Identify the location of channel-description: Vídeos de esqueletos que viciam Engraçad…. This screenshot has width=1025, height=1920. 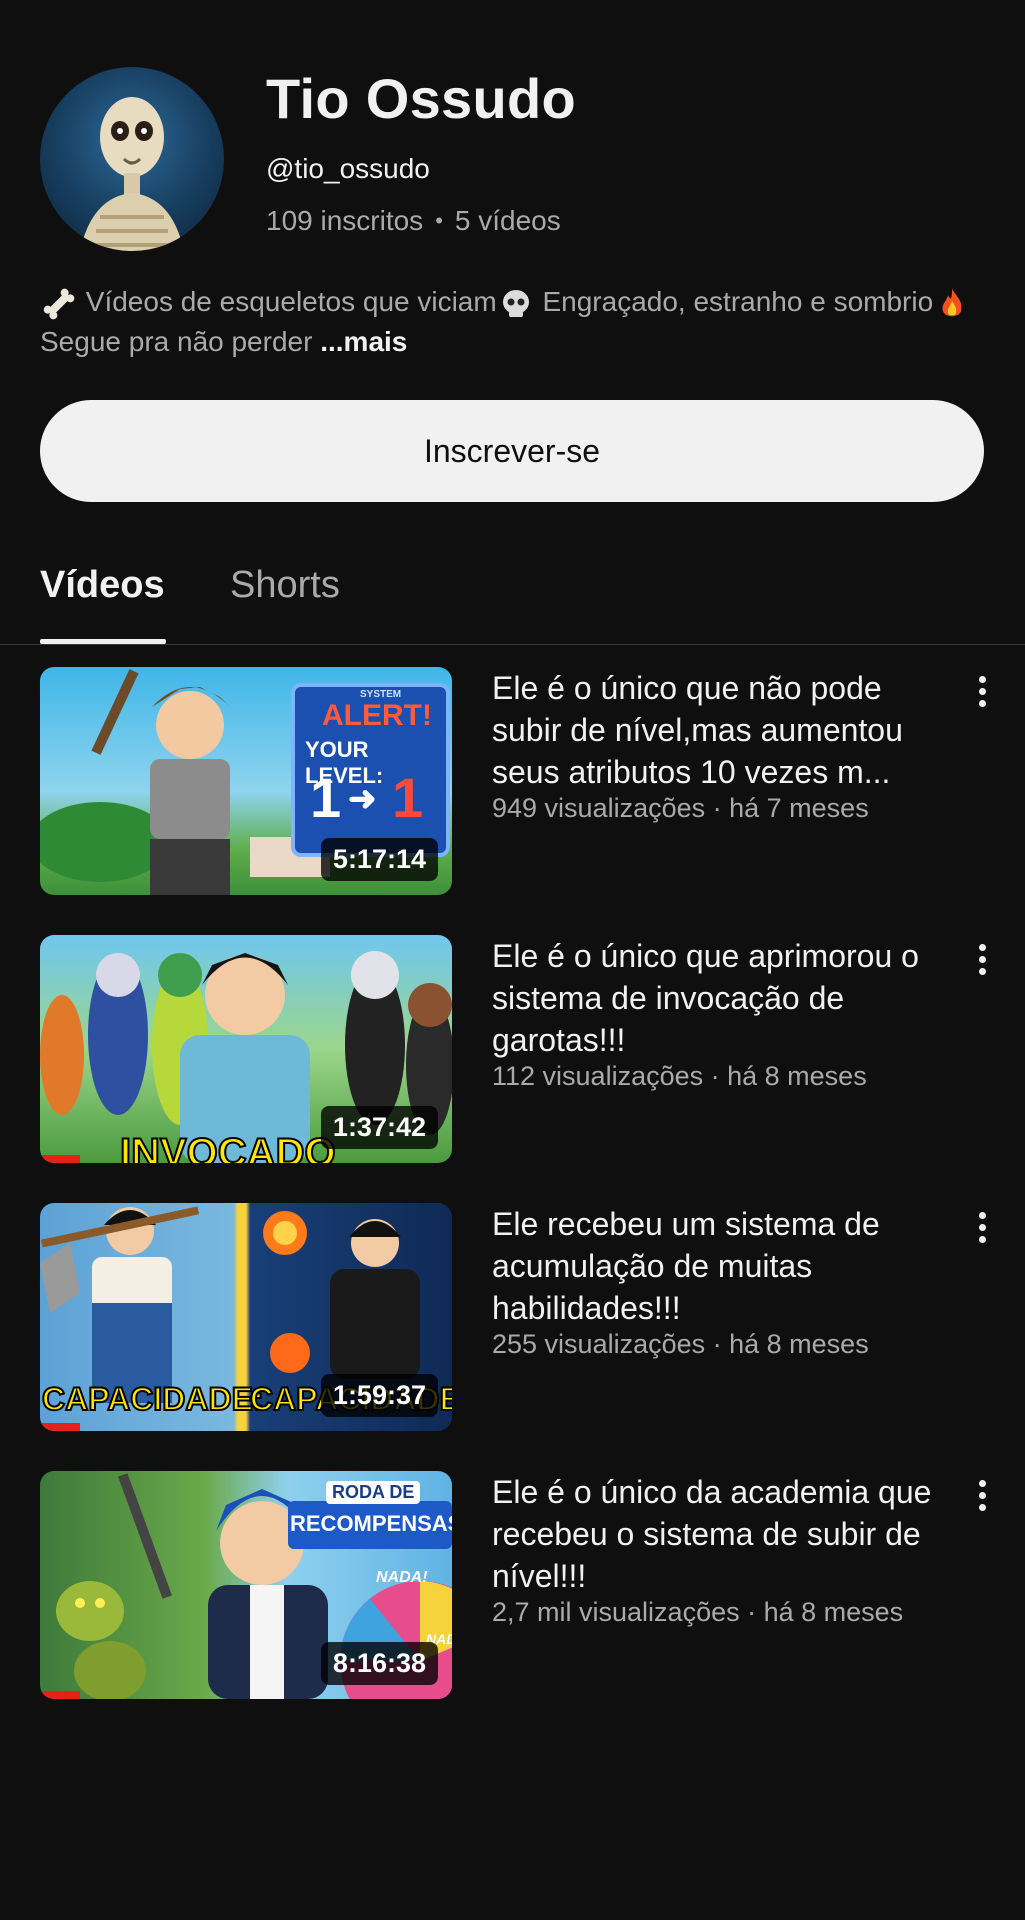
(515, 322).